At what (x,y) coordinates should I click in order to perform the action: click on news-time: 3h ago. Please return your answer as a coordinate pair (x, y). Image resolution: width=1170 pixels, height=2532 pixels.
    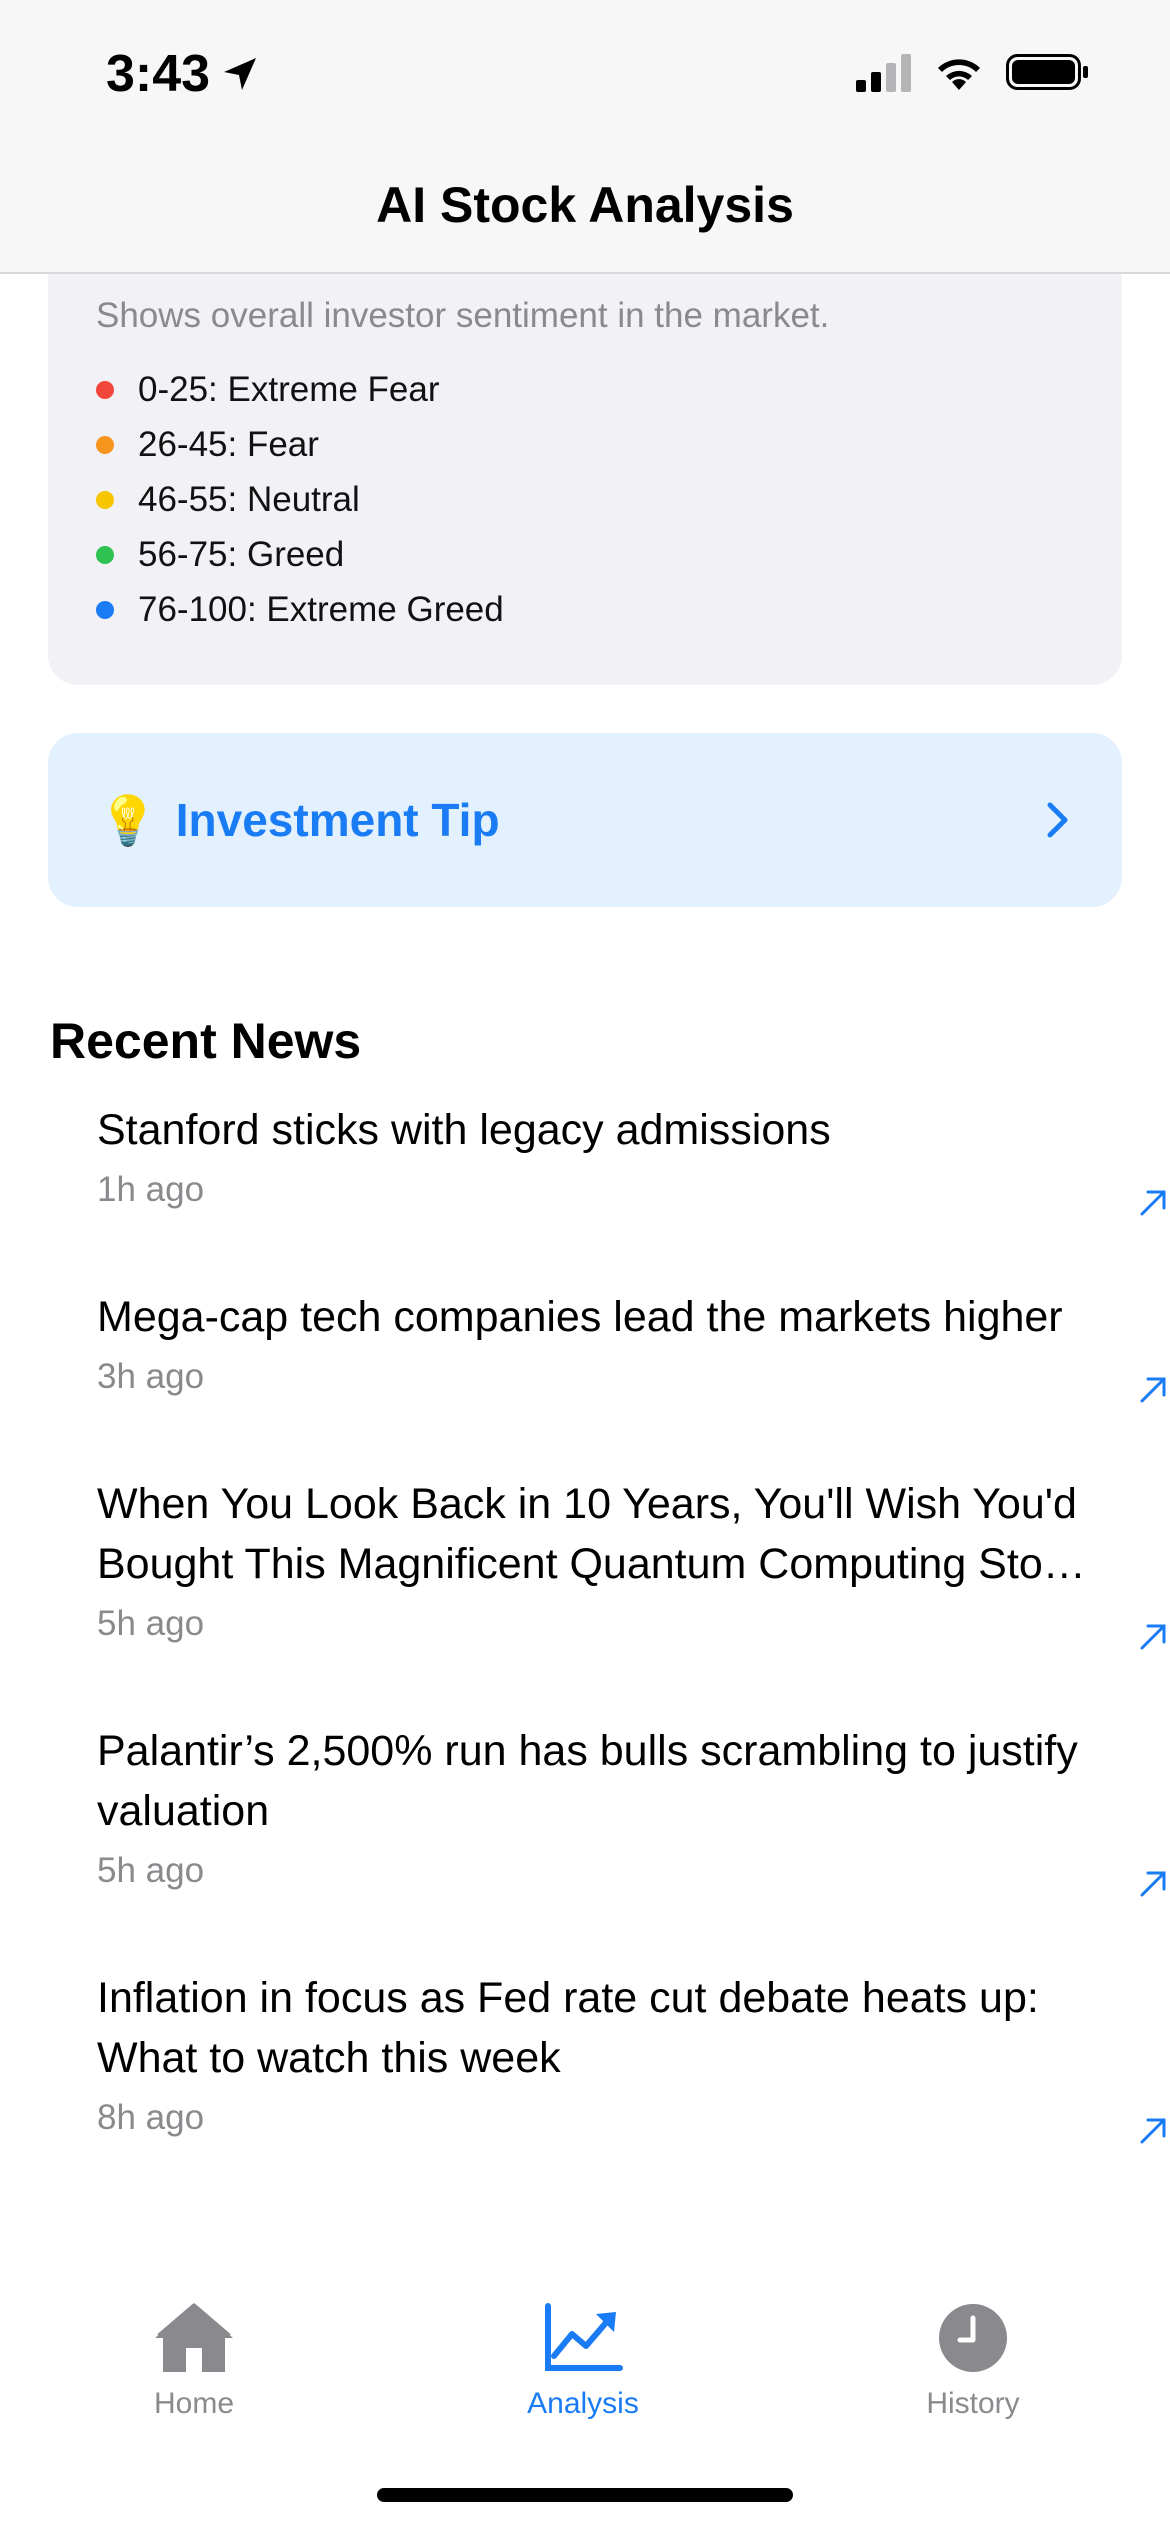
    Looking at the image, I should click on (151, 1376).